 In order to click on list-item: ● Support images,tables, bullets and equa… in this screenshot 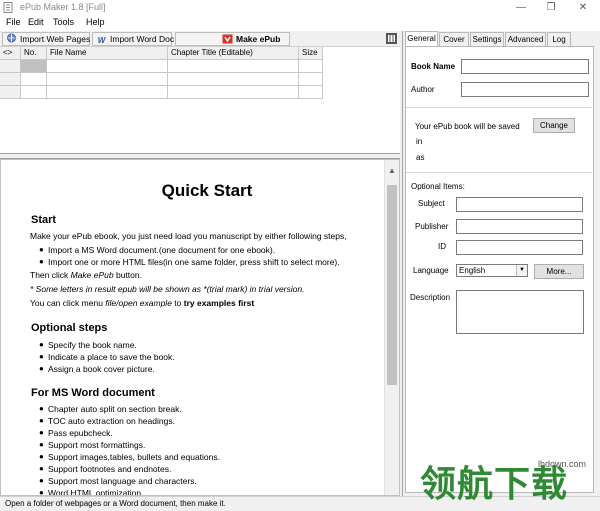, I will do `click(130, 457)`.